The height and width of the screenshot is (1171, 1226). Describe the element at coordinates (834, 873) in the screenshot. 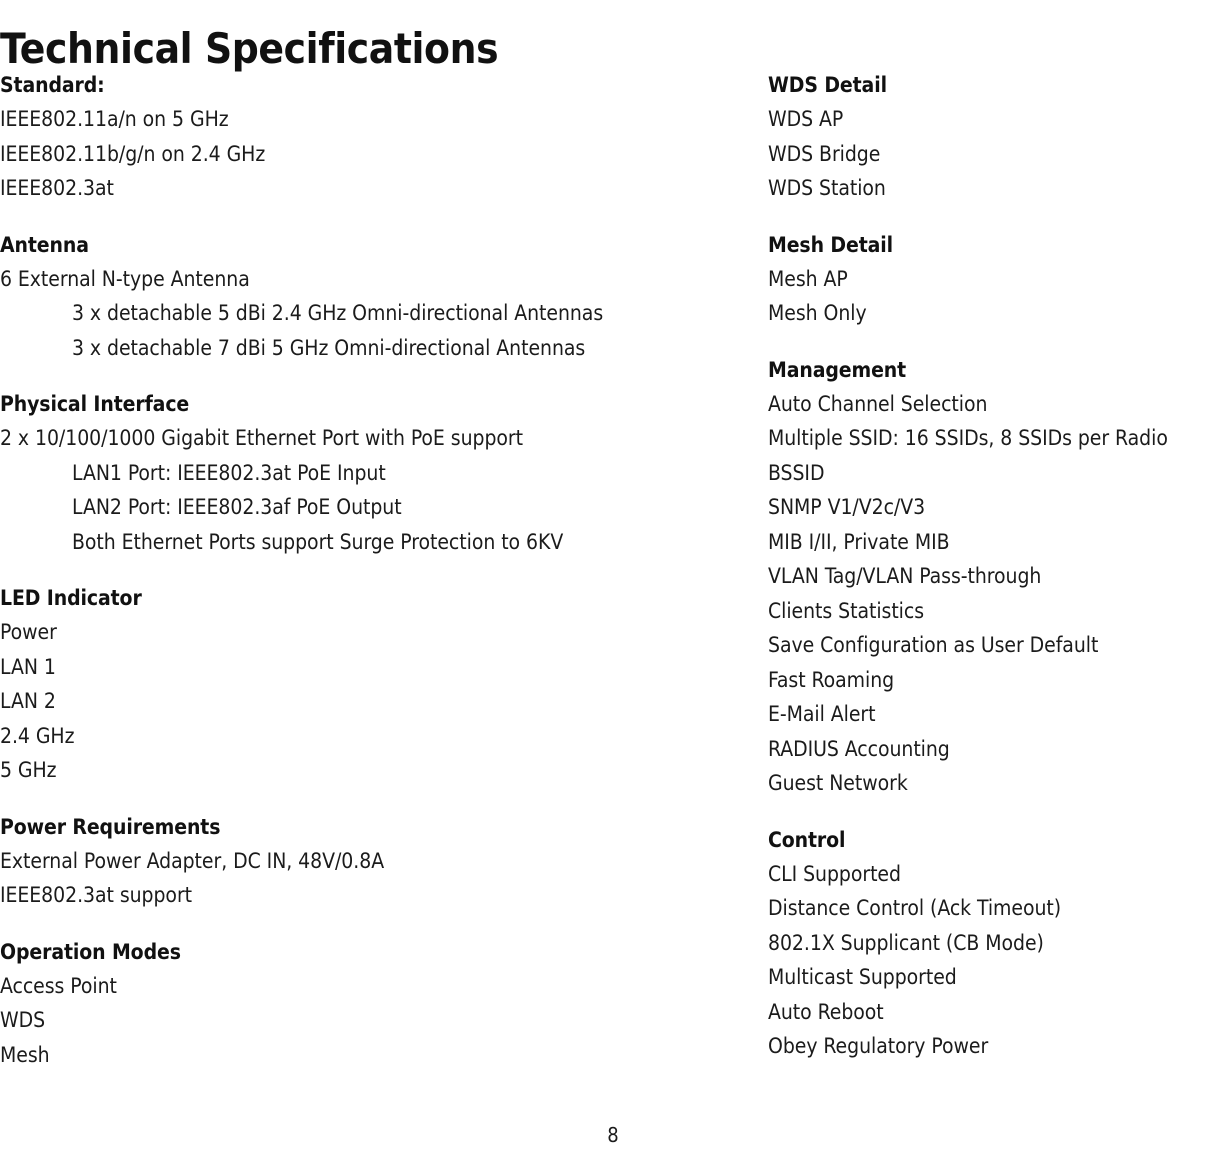

I see `spec-item: CLI Supported` at that location.